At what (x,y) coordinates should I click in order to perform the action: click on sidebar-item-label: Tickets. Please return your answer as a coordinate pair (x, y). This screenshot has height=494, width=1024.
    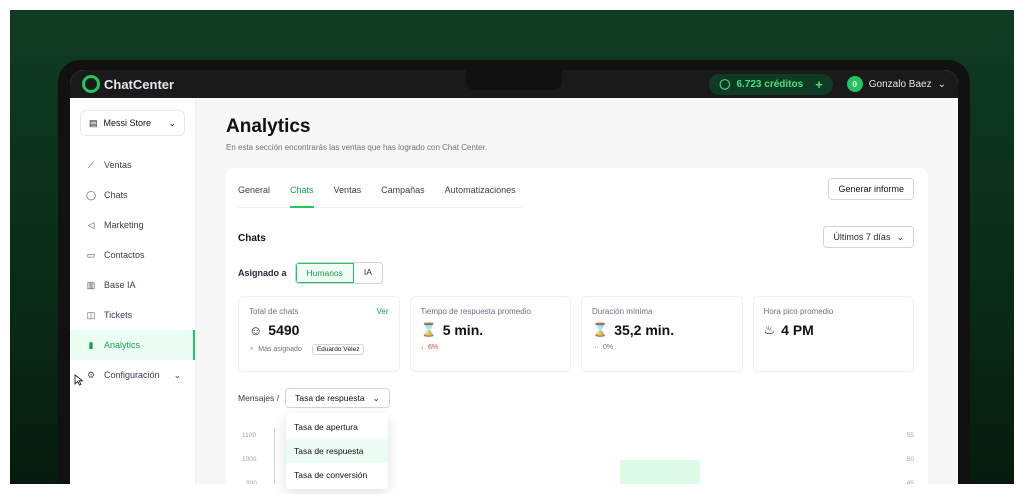
    Looking at the image, I should click on (118, 315).